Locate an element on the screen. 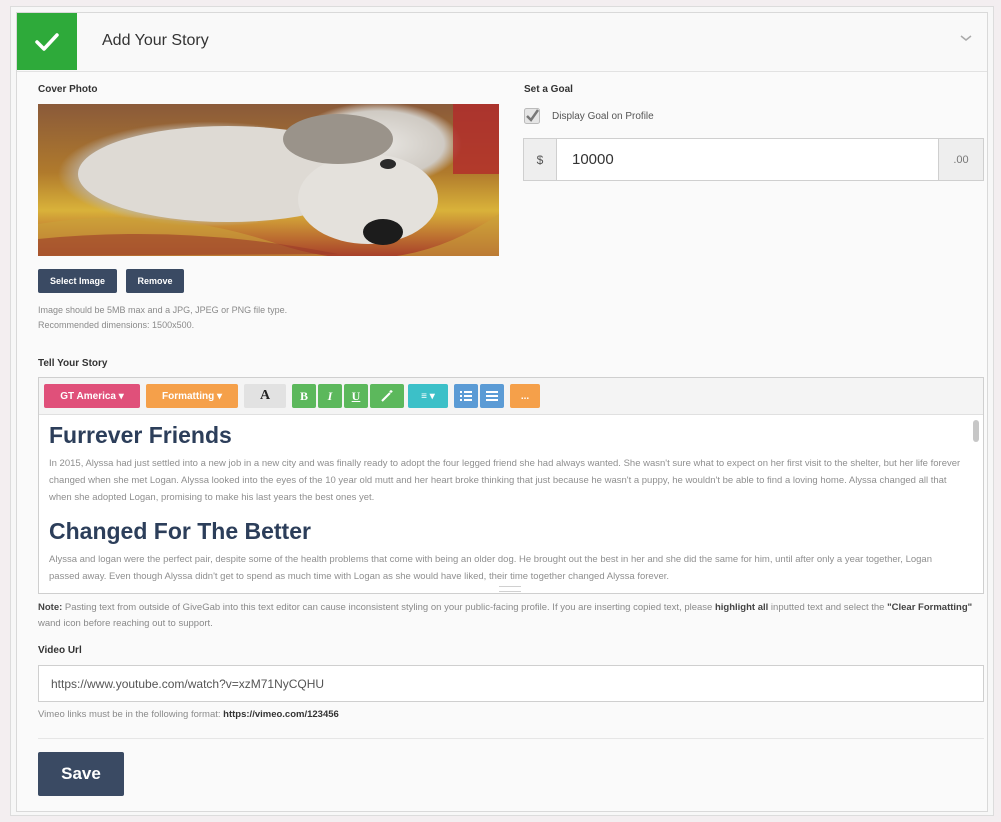 Image resolution: width=1001 pixels, height=822 pixels. panel-title: Add Your Story is located at coordinates (155, 40).